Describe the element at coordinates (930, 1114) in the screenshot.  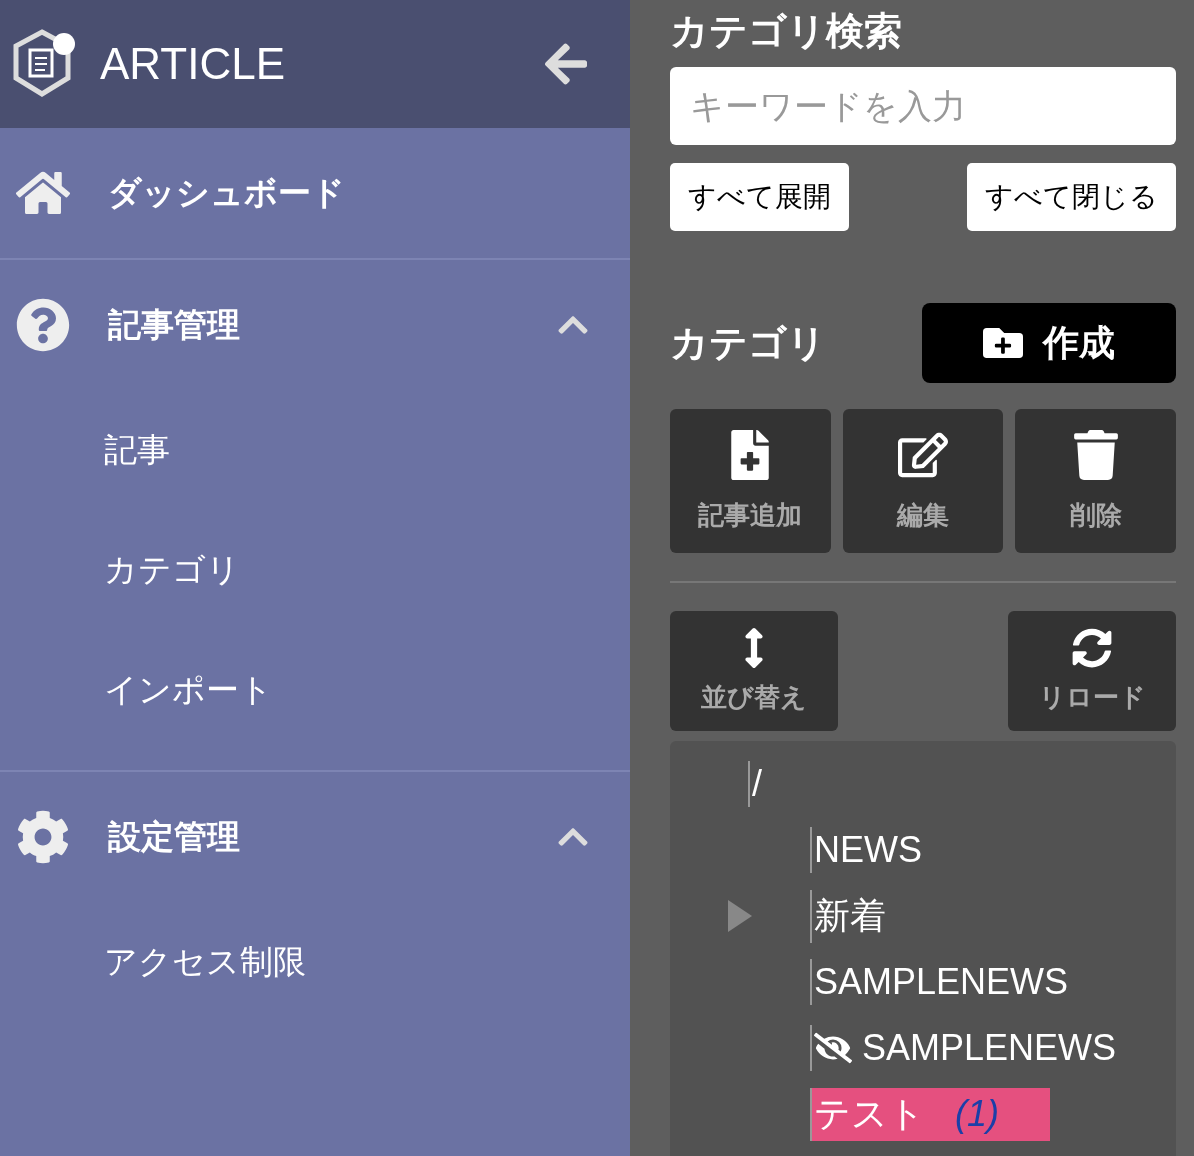
I see `tree-node: テスト (1)` at that location.